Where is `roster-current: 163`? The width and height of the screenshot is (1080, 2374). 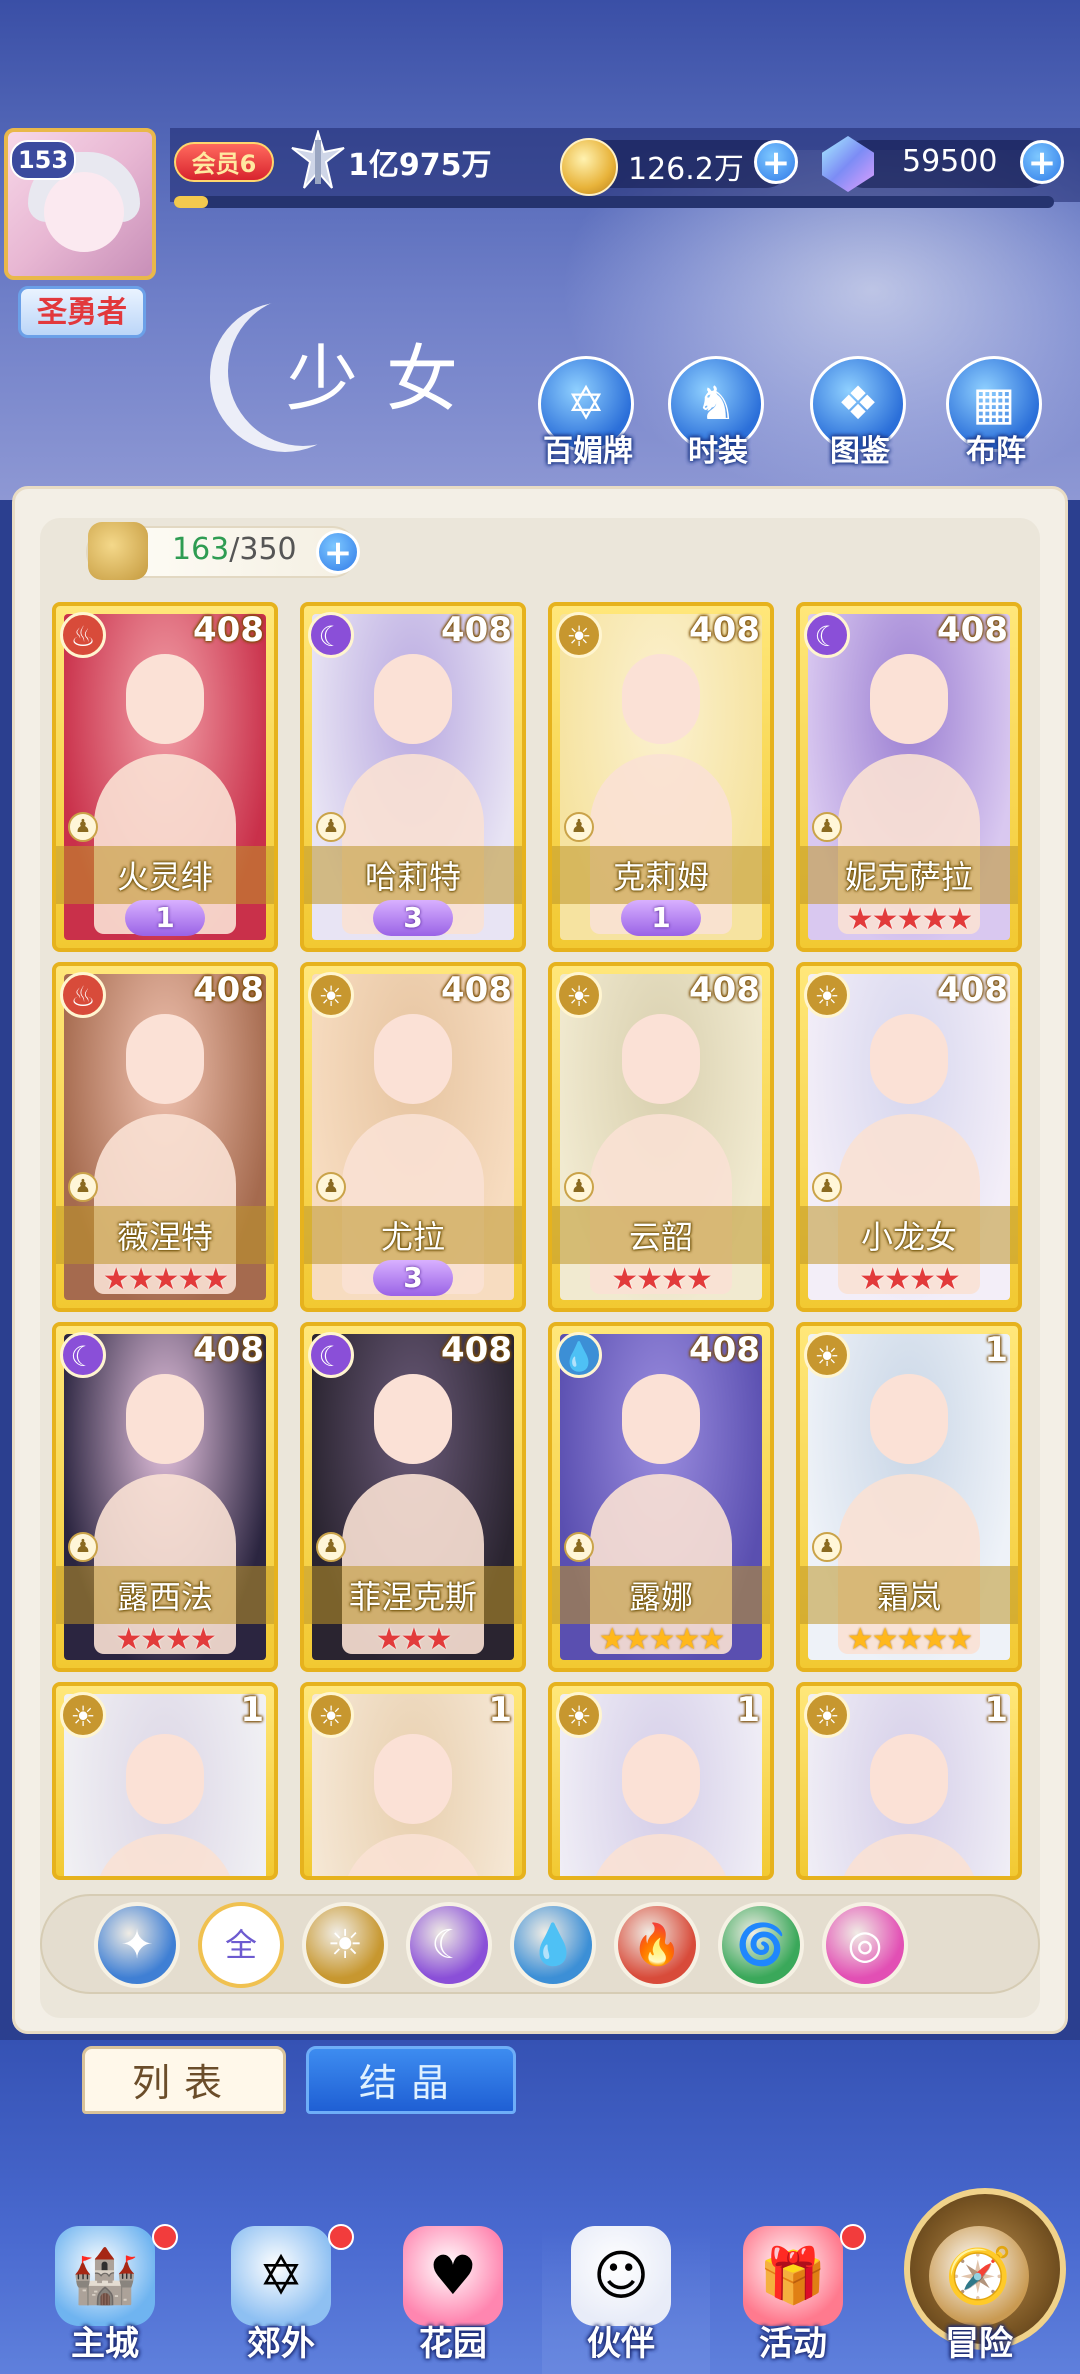 roster-current: 163 is located at coordinates (201, 549).